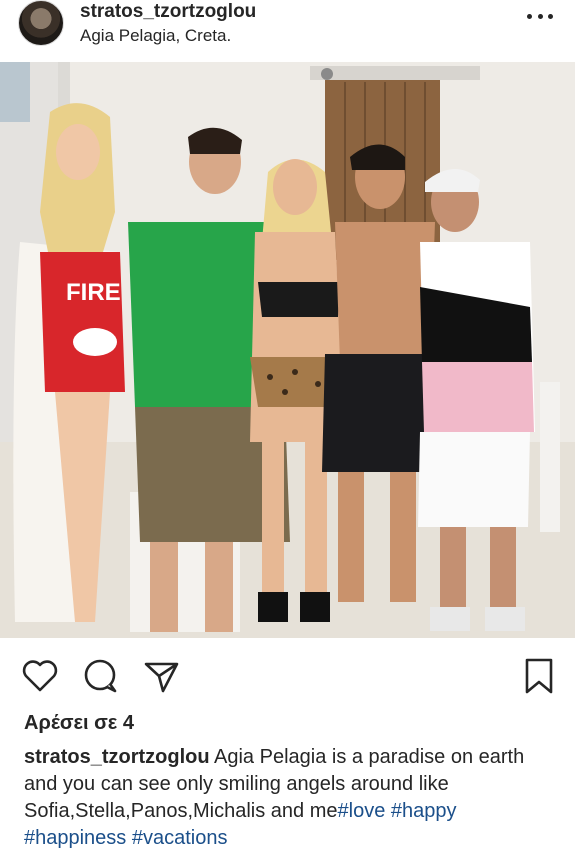  What do you see at coordinates (424, 811) in the screenshot?
I see `hashtag-happy: #happy` at bounding box center [424, 811].